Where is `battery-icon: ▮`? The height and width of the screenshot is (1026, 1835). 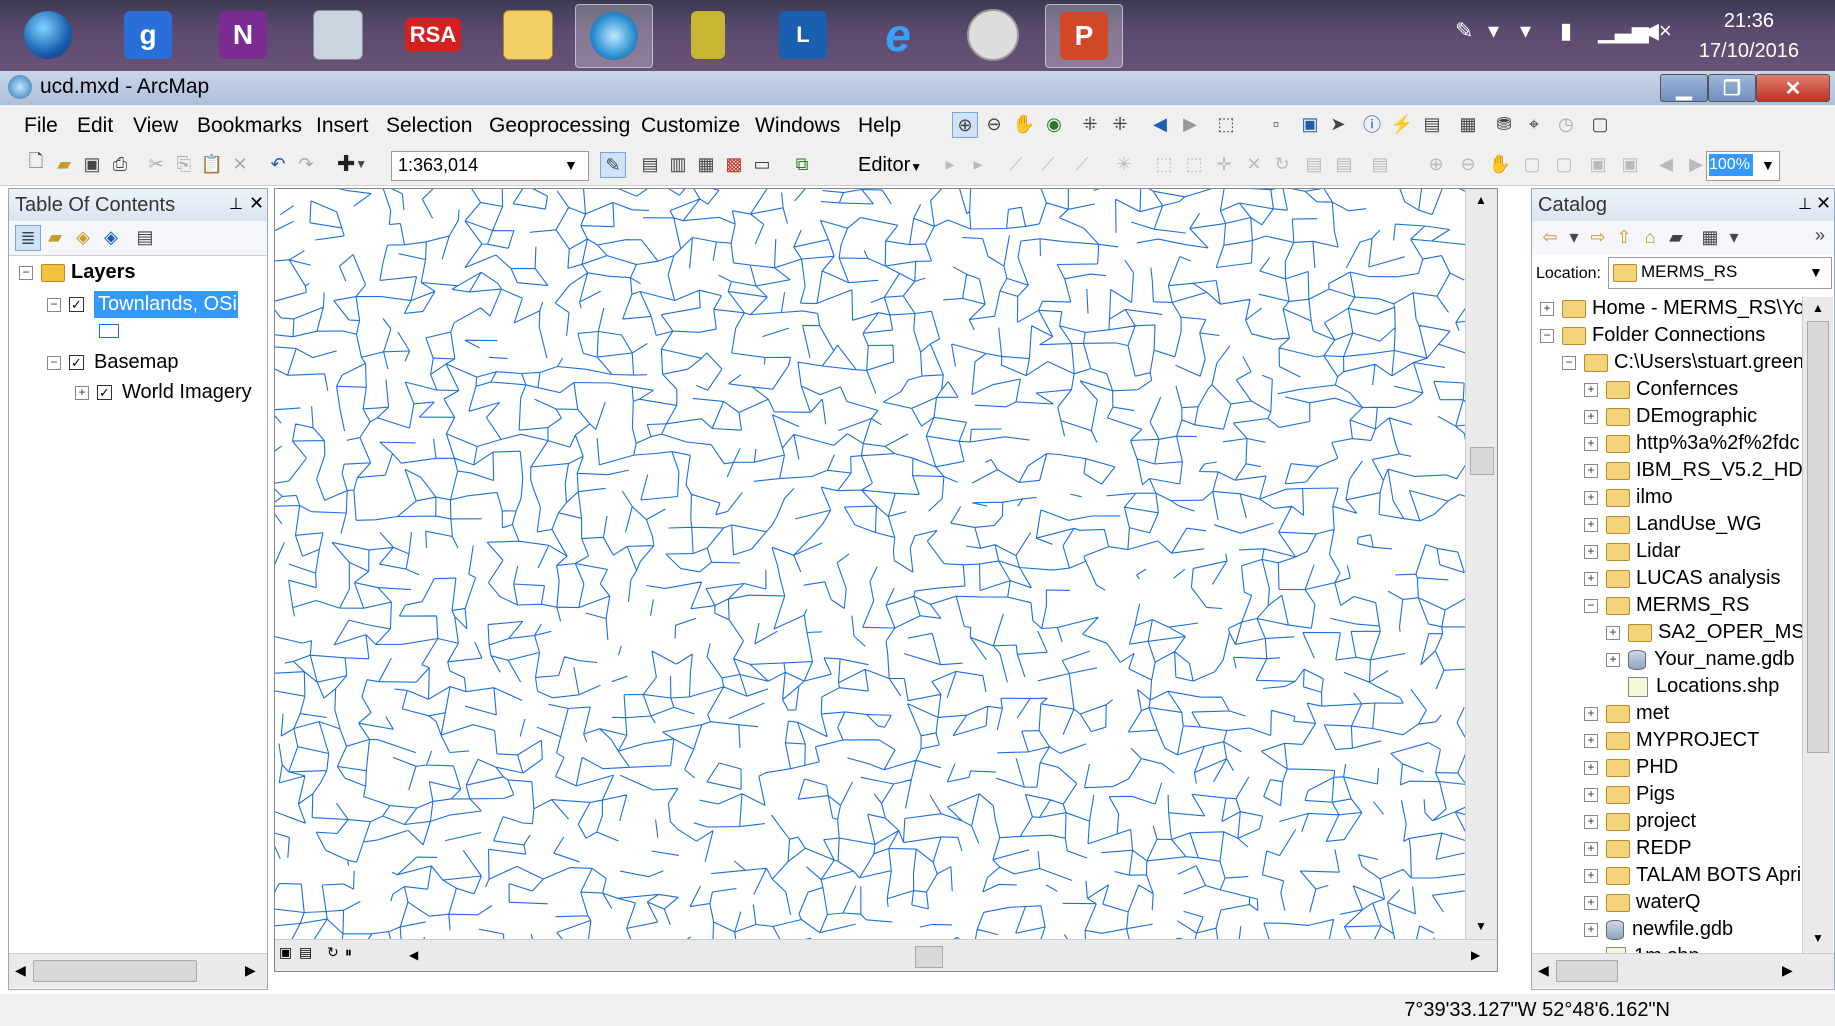
battery-icon: ▮ is located at coordinates (1566, 31).